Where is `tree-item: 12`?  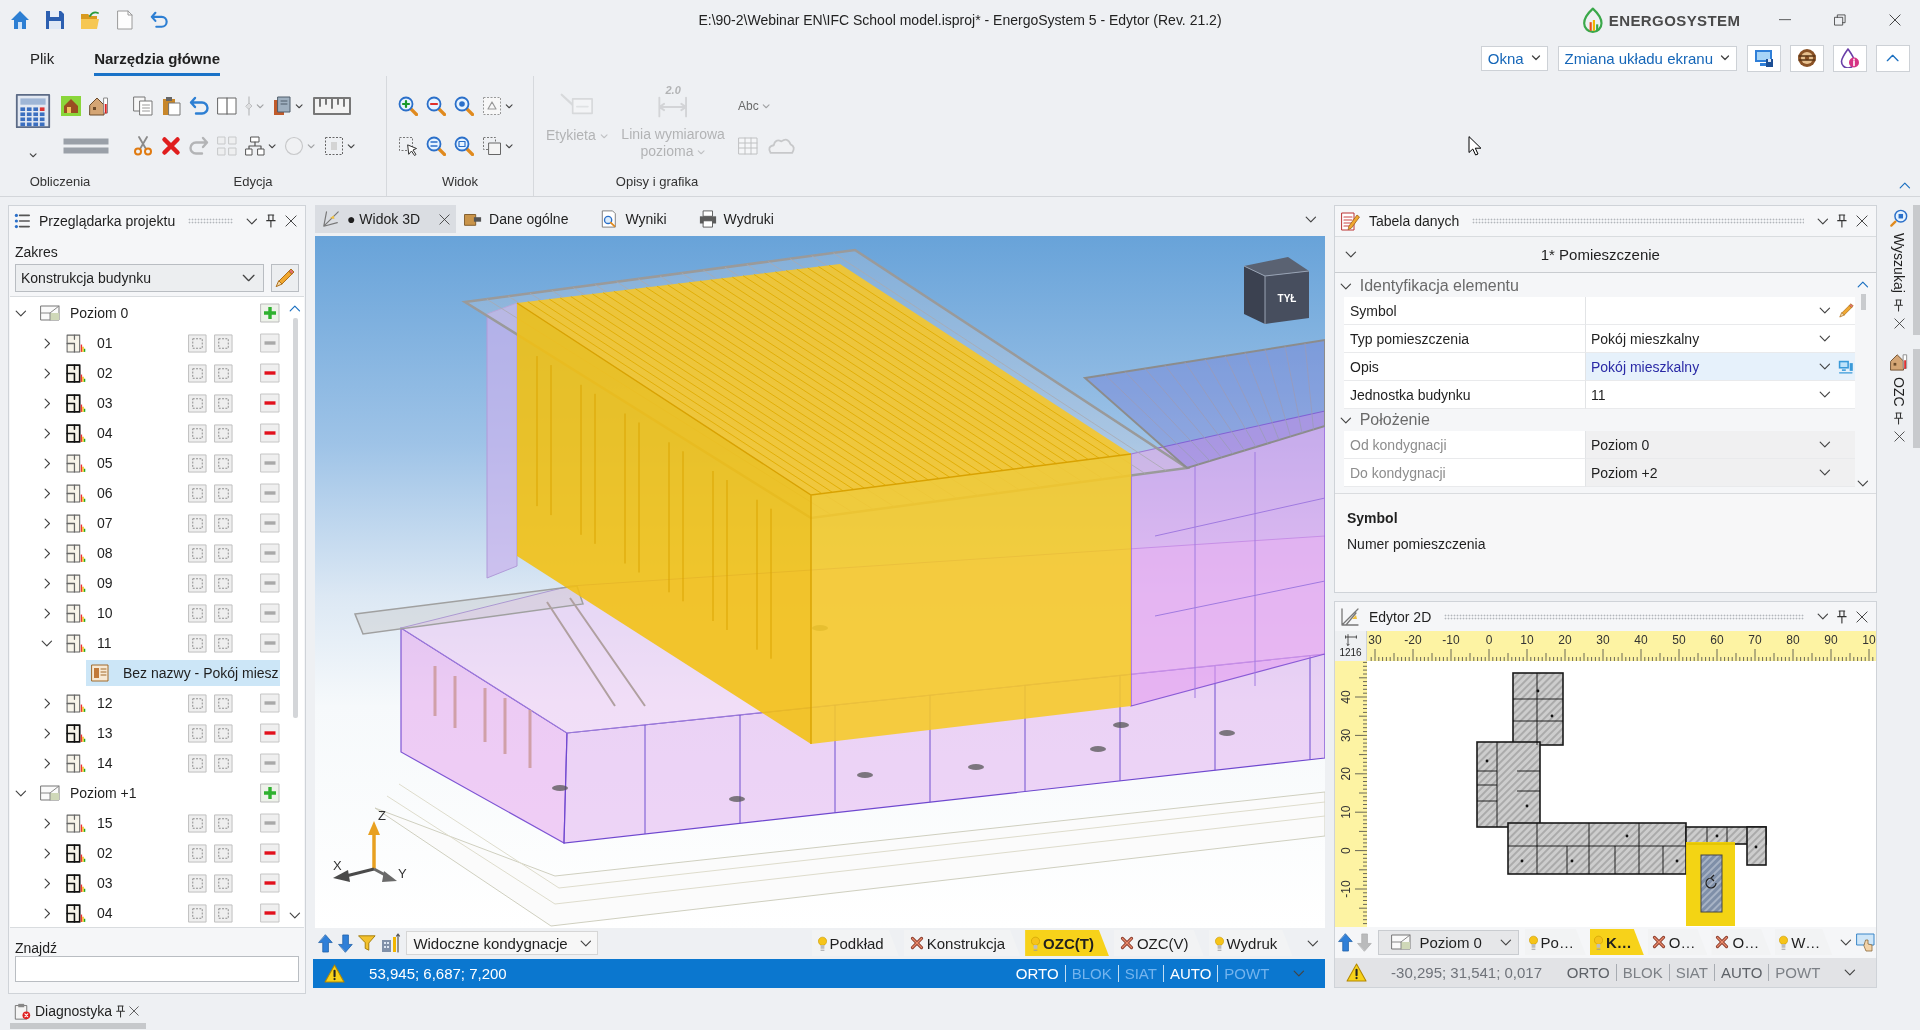 tree-item: 12 is located at coordinates (91, 703).